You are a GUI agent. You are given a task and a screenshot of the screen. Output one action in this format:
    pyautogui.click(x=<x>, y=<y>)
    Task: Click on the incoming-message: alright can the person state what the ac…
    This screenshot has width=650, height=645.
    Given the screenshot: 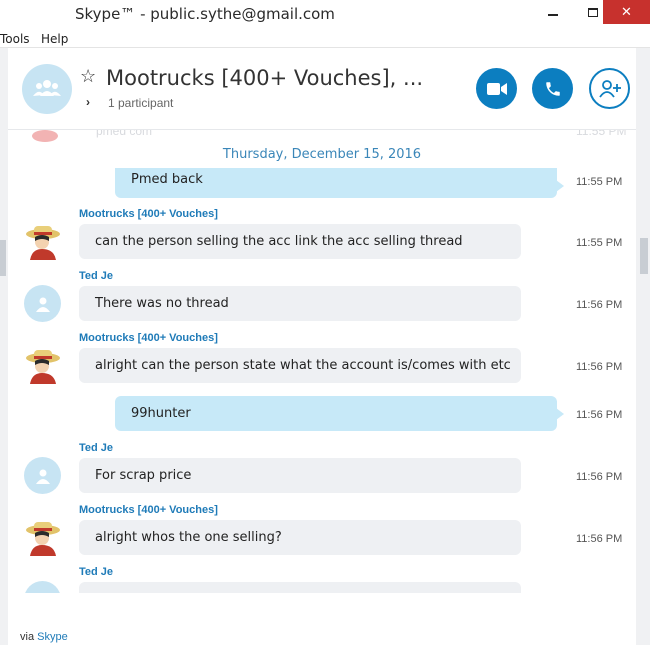 What is the action you would take?
    pyautogui.click(x=300, y=365)
    